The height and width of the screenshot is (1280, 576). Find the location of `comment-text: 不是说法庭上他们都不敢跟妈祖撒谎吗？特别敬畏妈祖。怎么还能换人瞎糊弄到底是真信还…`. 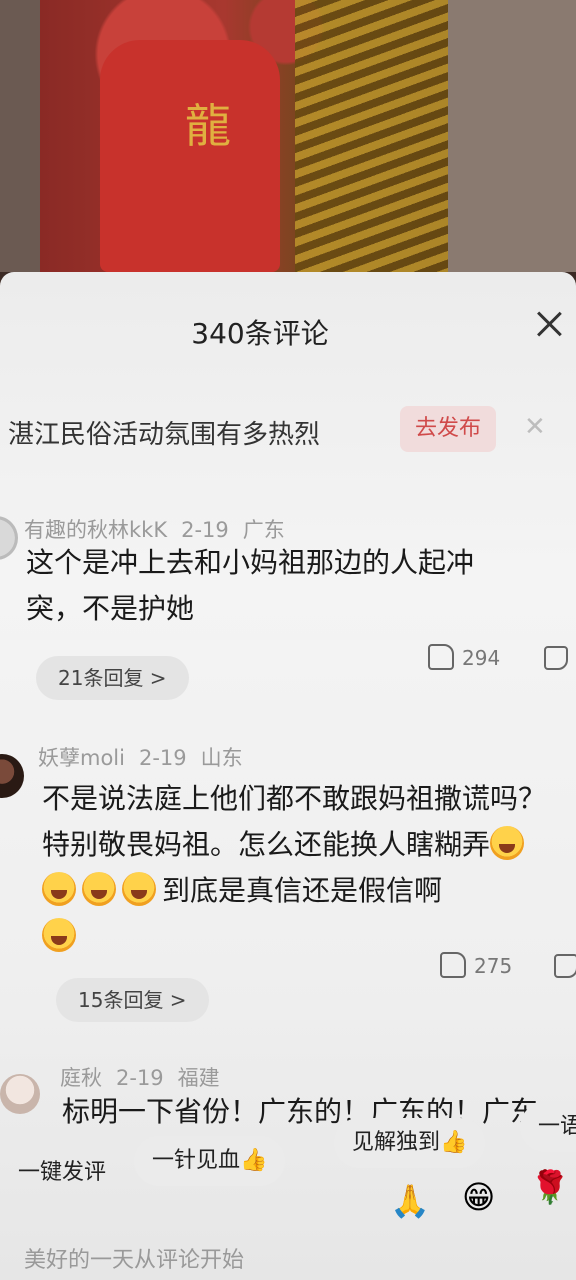

comment-text: 不是说法庭上他们都不敢跟妈祖撒谎吗？特别敬畏妈祖。怎么还能换人瞎糊弄到底是真信还… is located at coordinates (302, 868).